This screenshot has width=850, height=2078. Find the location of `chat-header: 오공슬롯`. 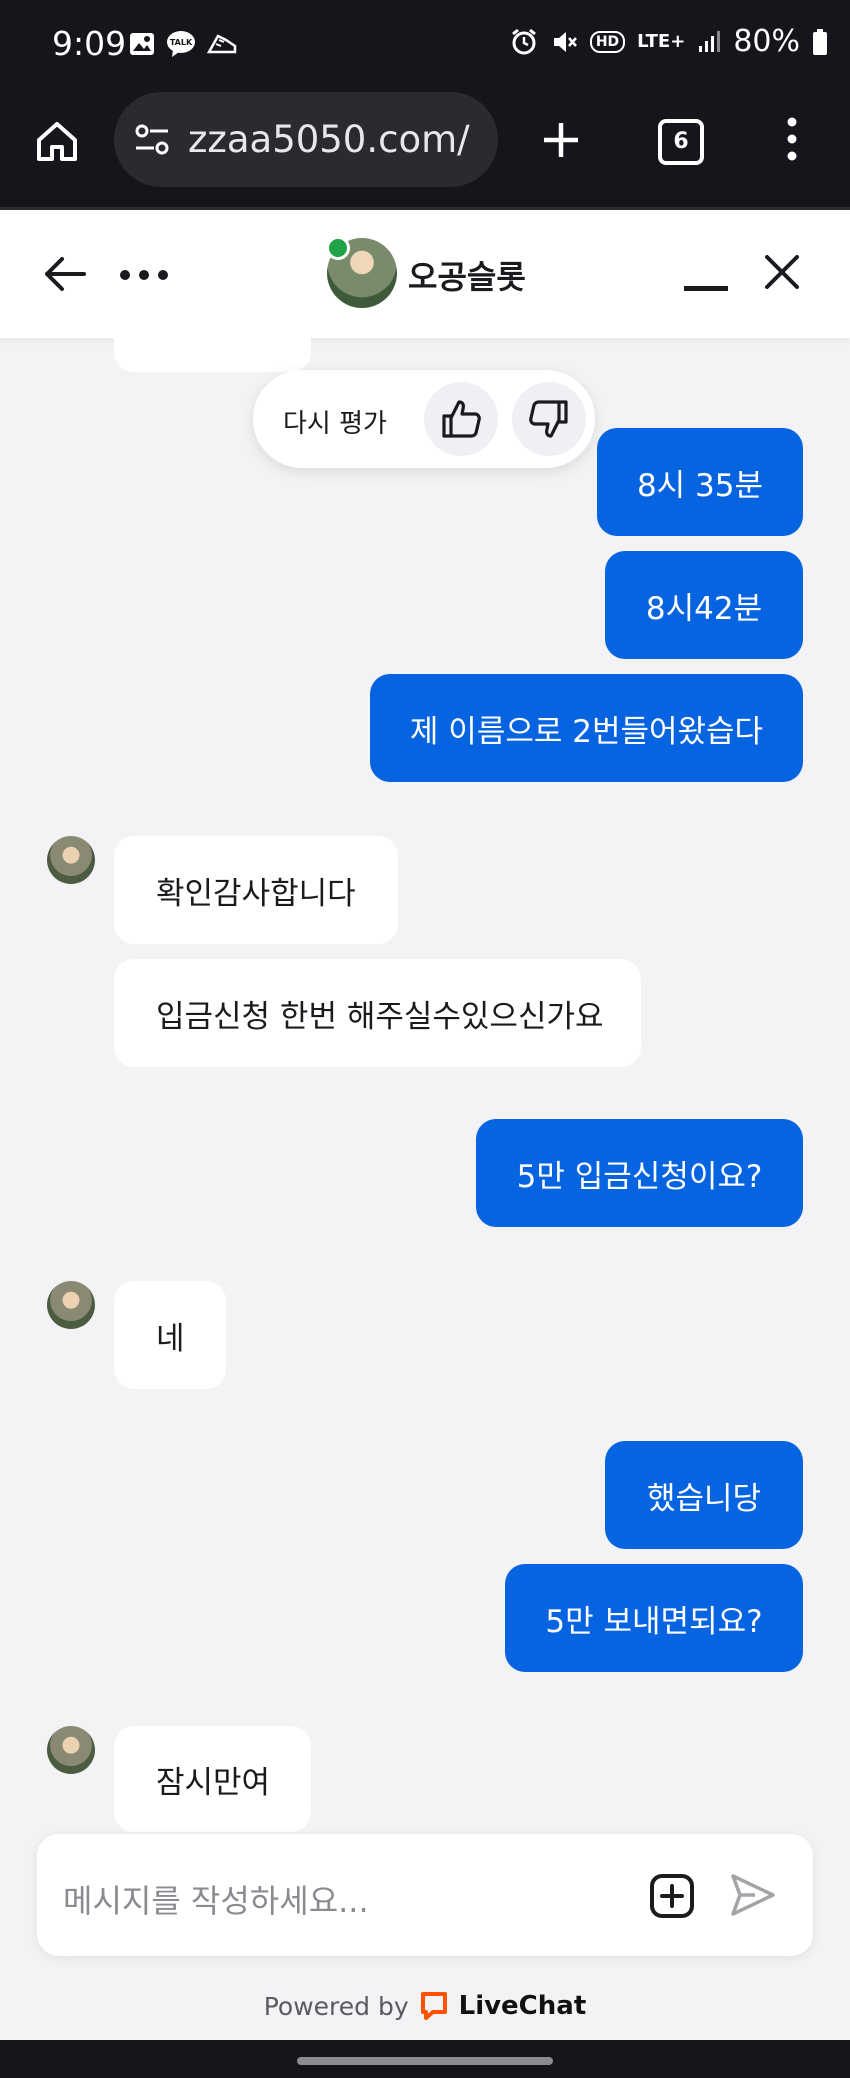

chat-header: 오공슬롯 is located at coordinates (425, 274).